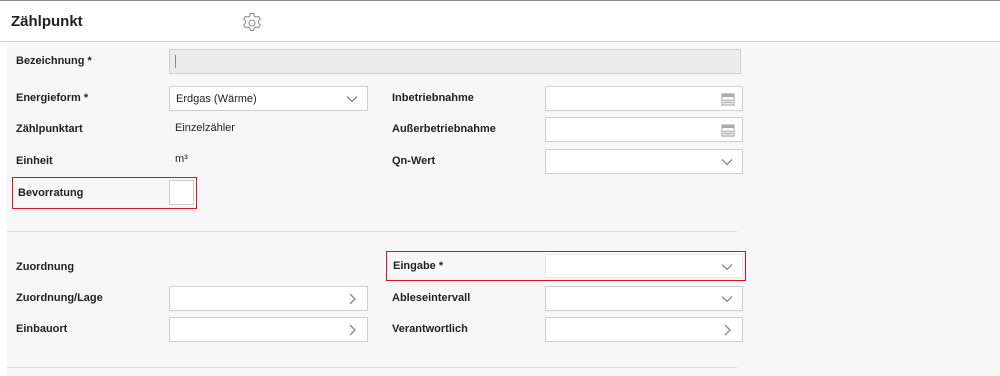 This screenshot has height=376, width=1000. What do you see at coordinates (47, 21) in the screenshot?
I see `page-title: Zählpunkt` at bounding box center [47, 21].